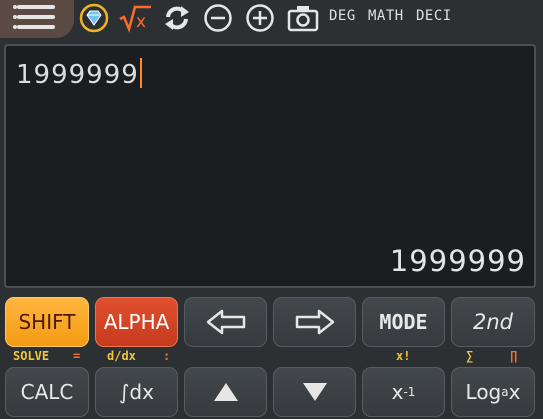 Image resolution: width=543 pixels, height=419 pixels. I want to click on camera-icon, so click(303, 18).